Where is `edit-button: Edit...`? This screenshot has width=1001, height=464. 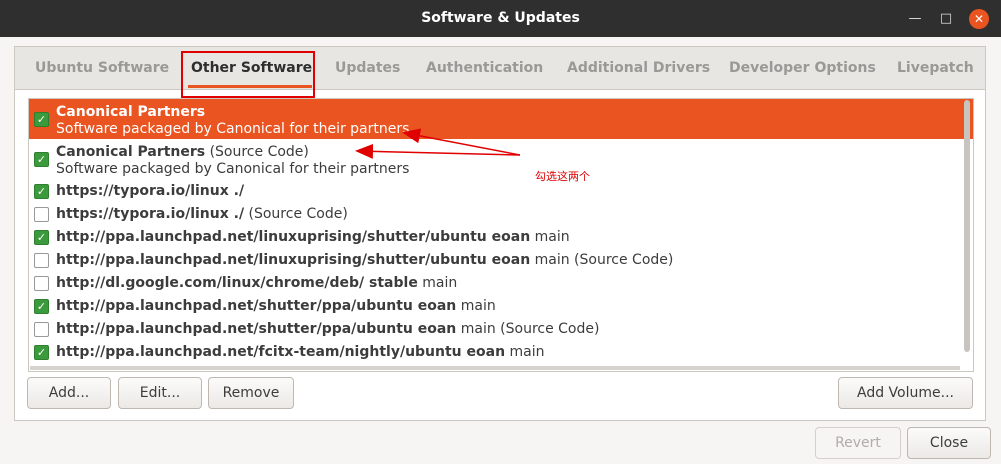
edit-button: Edit... is located at coordinates (160, 393).